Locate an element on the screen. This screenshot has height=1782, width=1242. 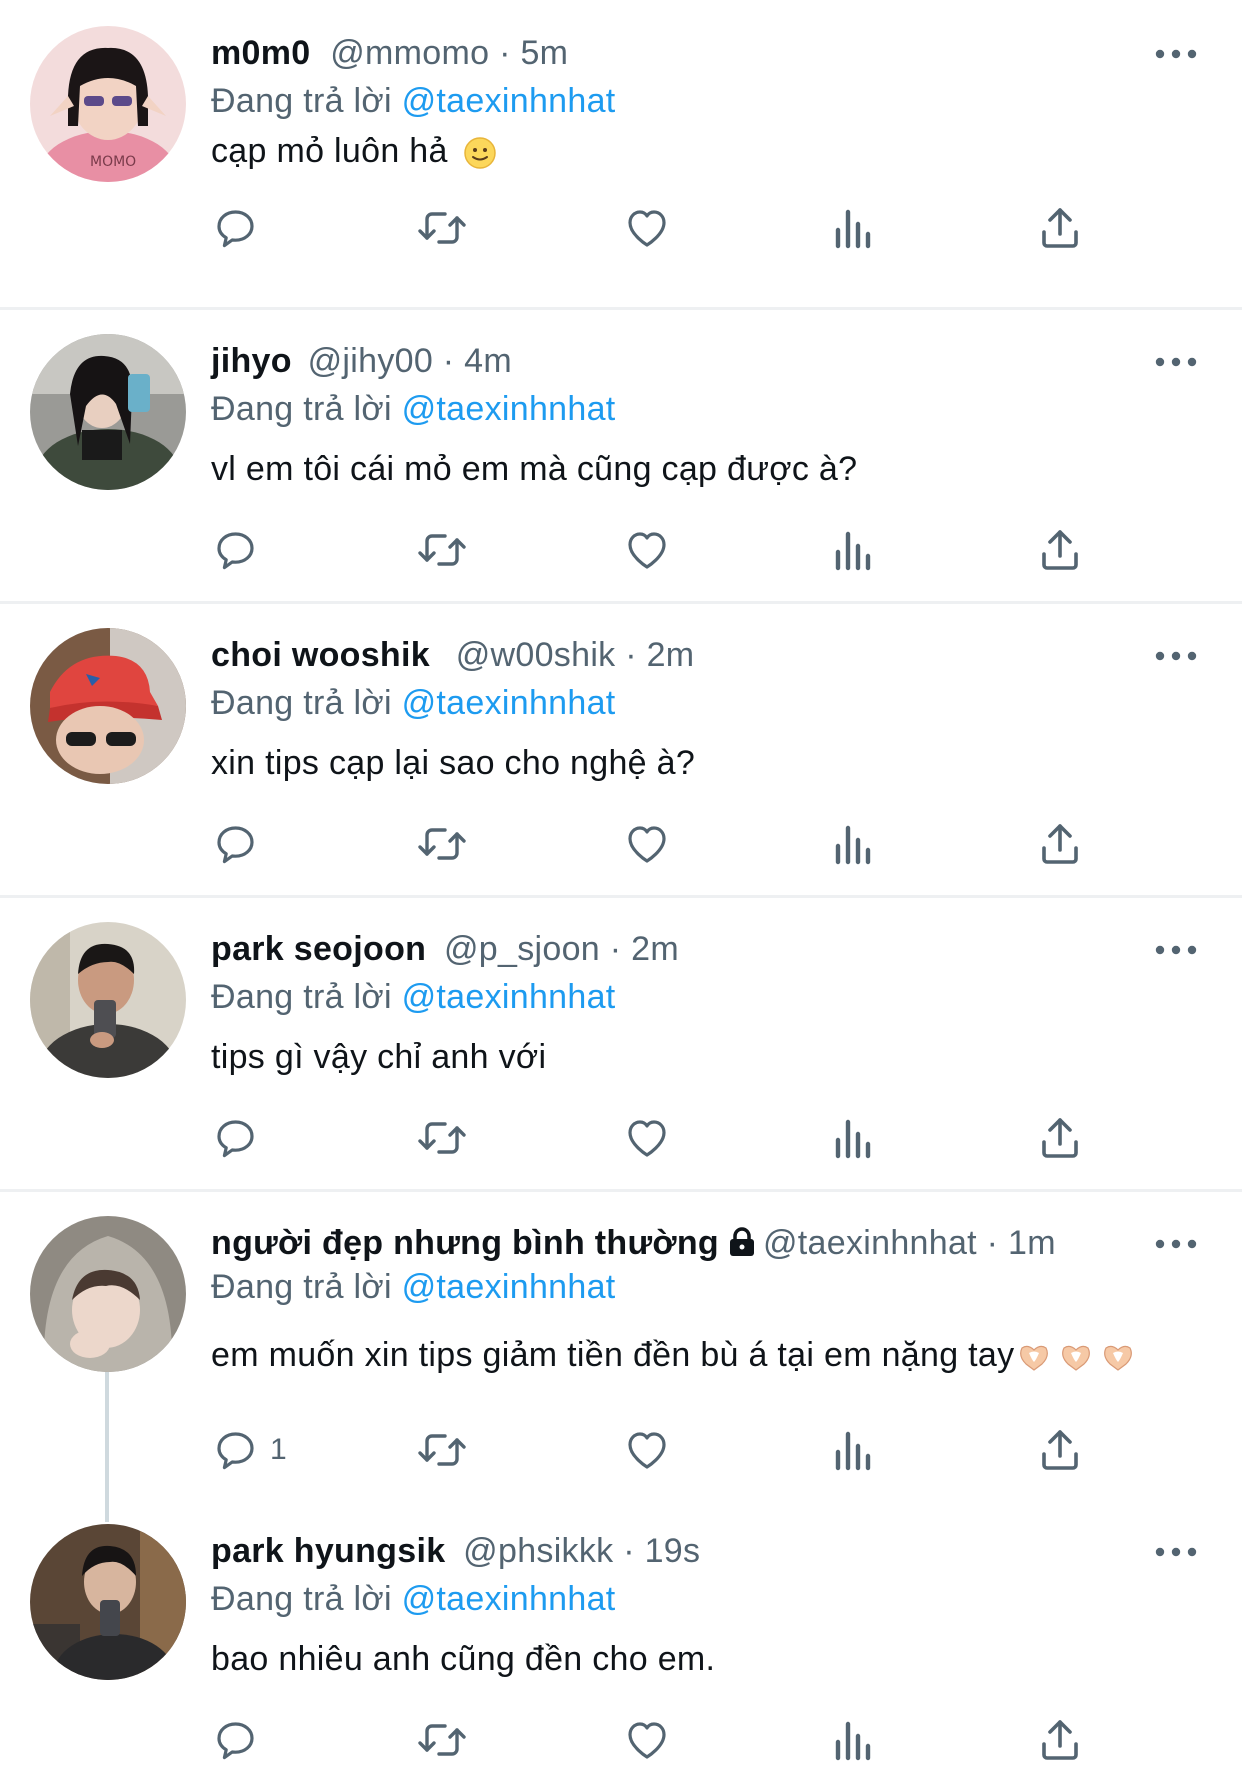
user-handle: @p_sjoon is located at coordinates (522, 949).